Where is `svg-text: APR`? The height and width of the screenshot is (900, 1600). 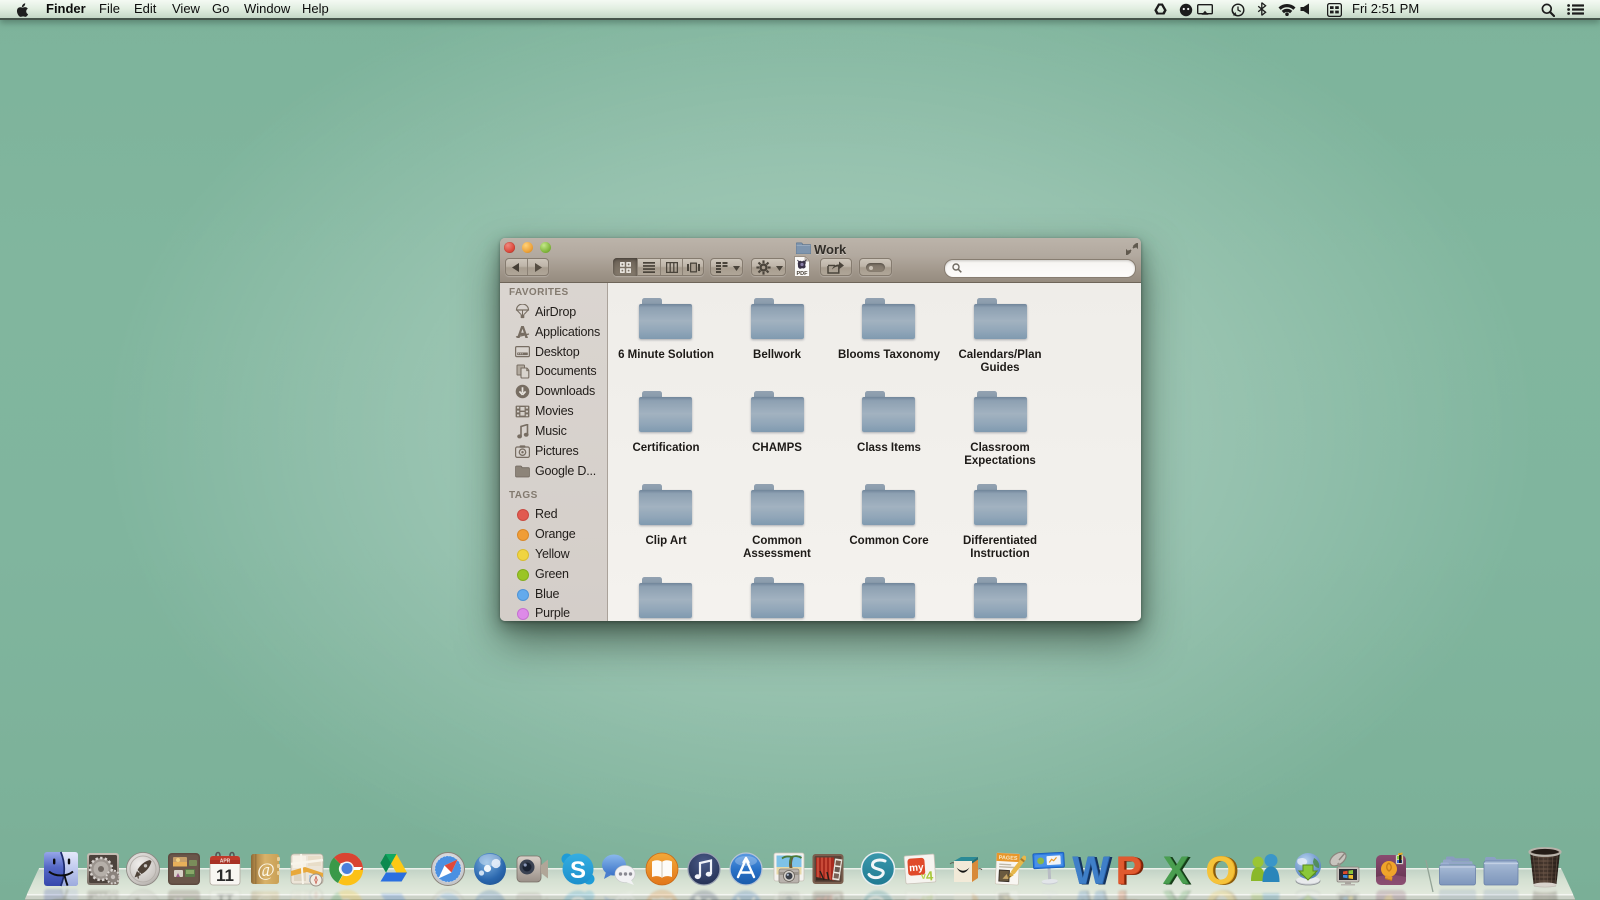 svg-text: APR is located at coordinates (225, 862).